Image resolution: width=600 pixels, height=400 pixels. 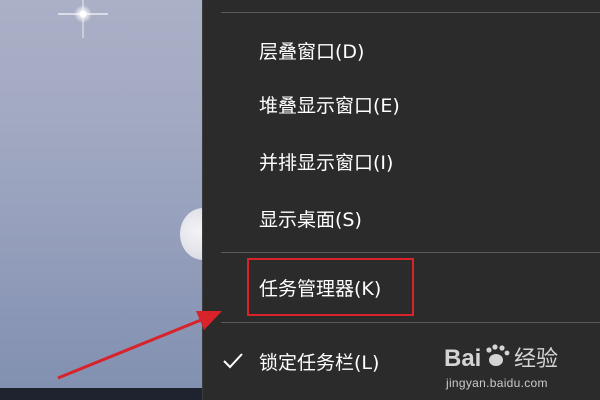 What do you see at coordinates (319, 362) in the screenshot?
I see `menu-item-label: 锁定任务栏(L)` at bounding box center [319, 362].